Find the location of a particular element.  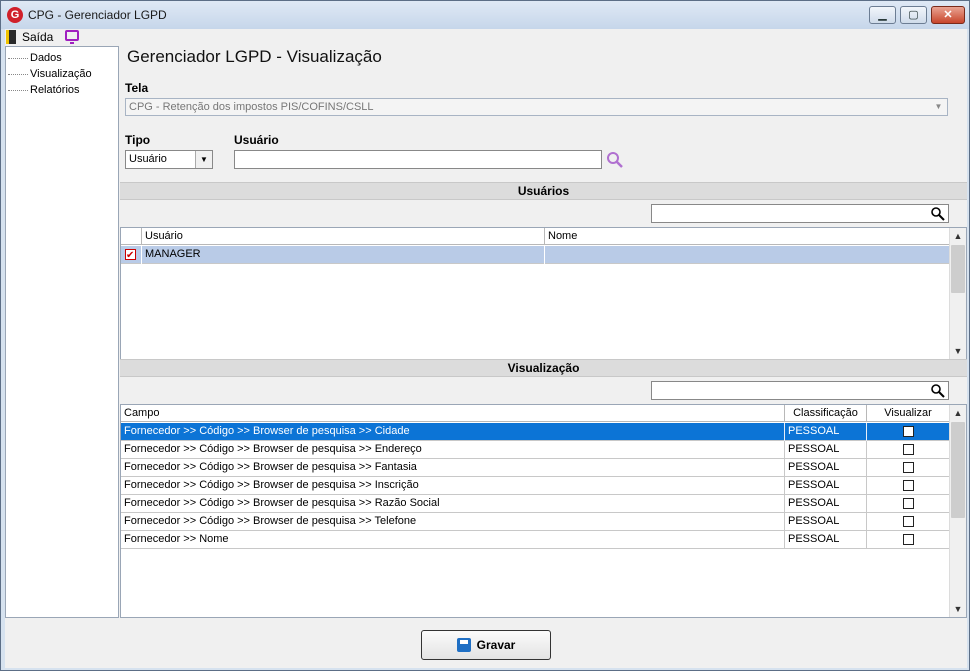

usuarios-section-header: Usuários is located at coordinates (543, 191).